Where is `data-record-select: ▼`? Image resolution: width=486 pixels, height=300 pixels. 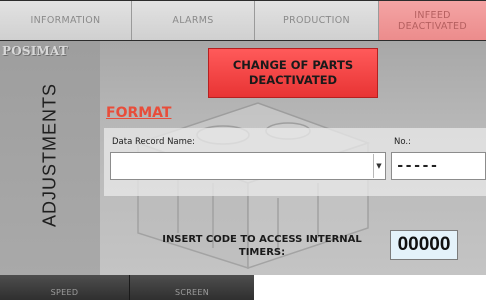 data-record-select: ▼ is located at coordinates (248, 166).